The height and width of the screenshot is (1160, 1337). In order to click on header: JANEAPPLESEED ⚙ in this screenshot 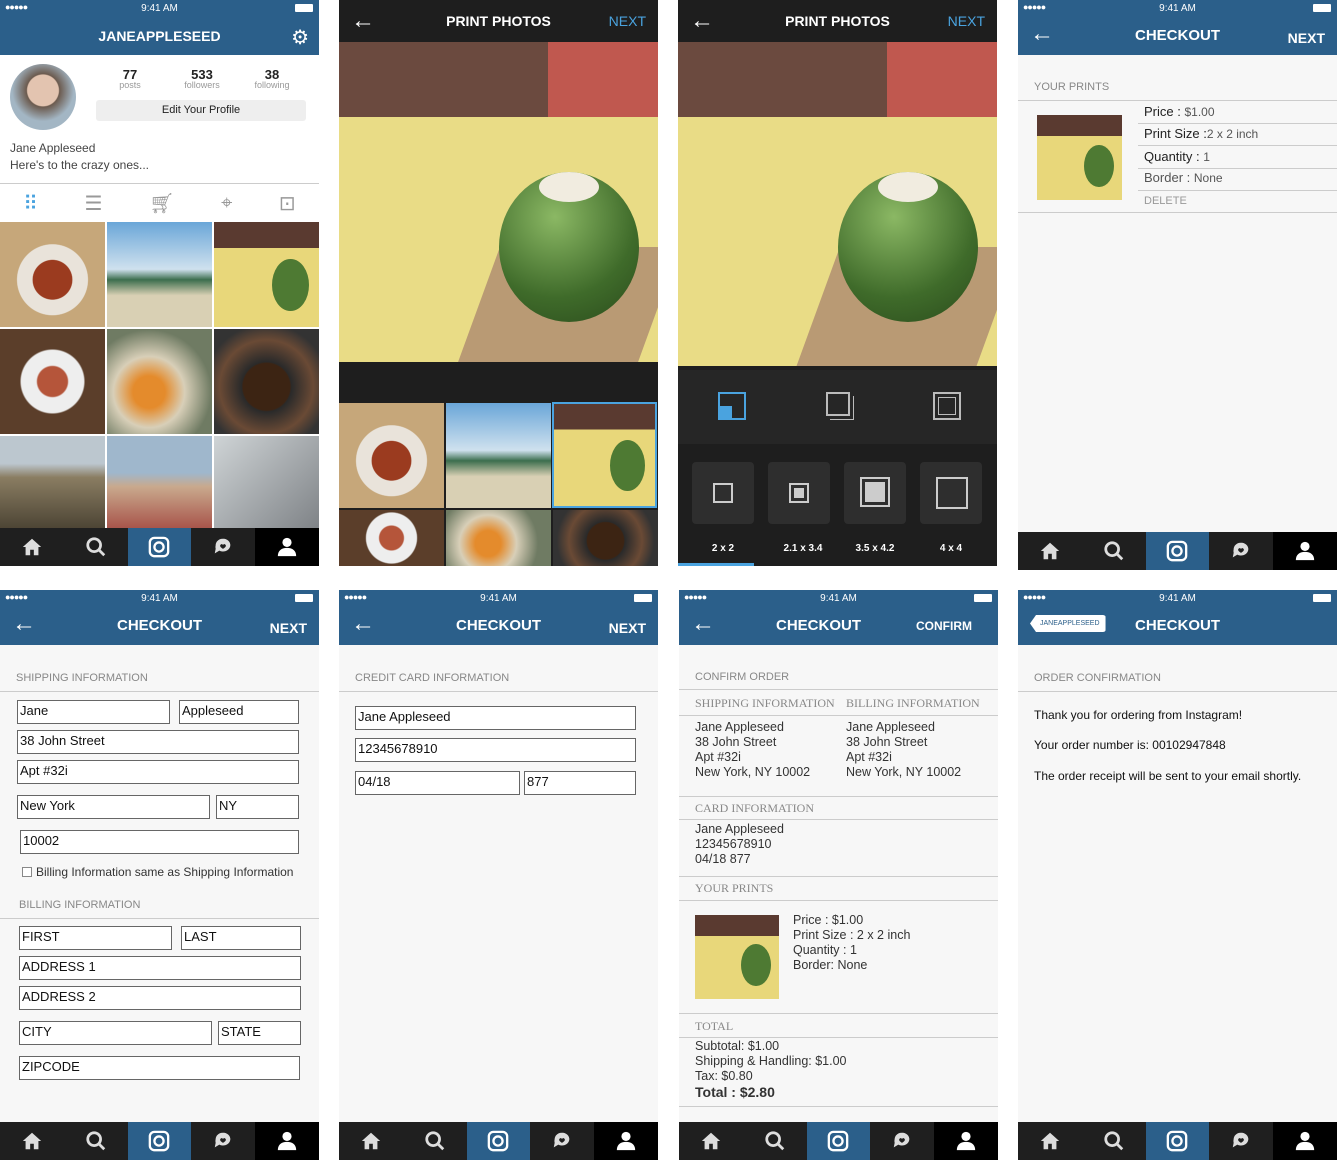, I will do `click(159, 35)`.